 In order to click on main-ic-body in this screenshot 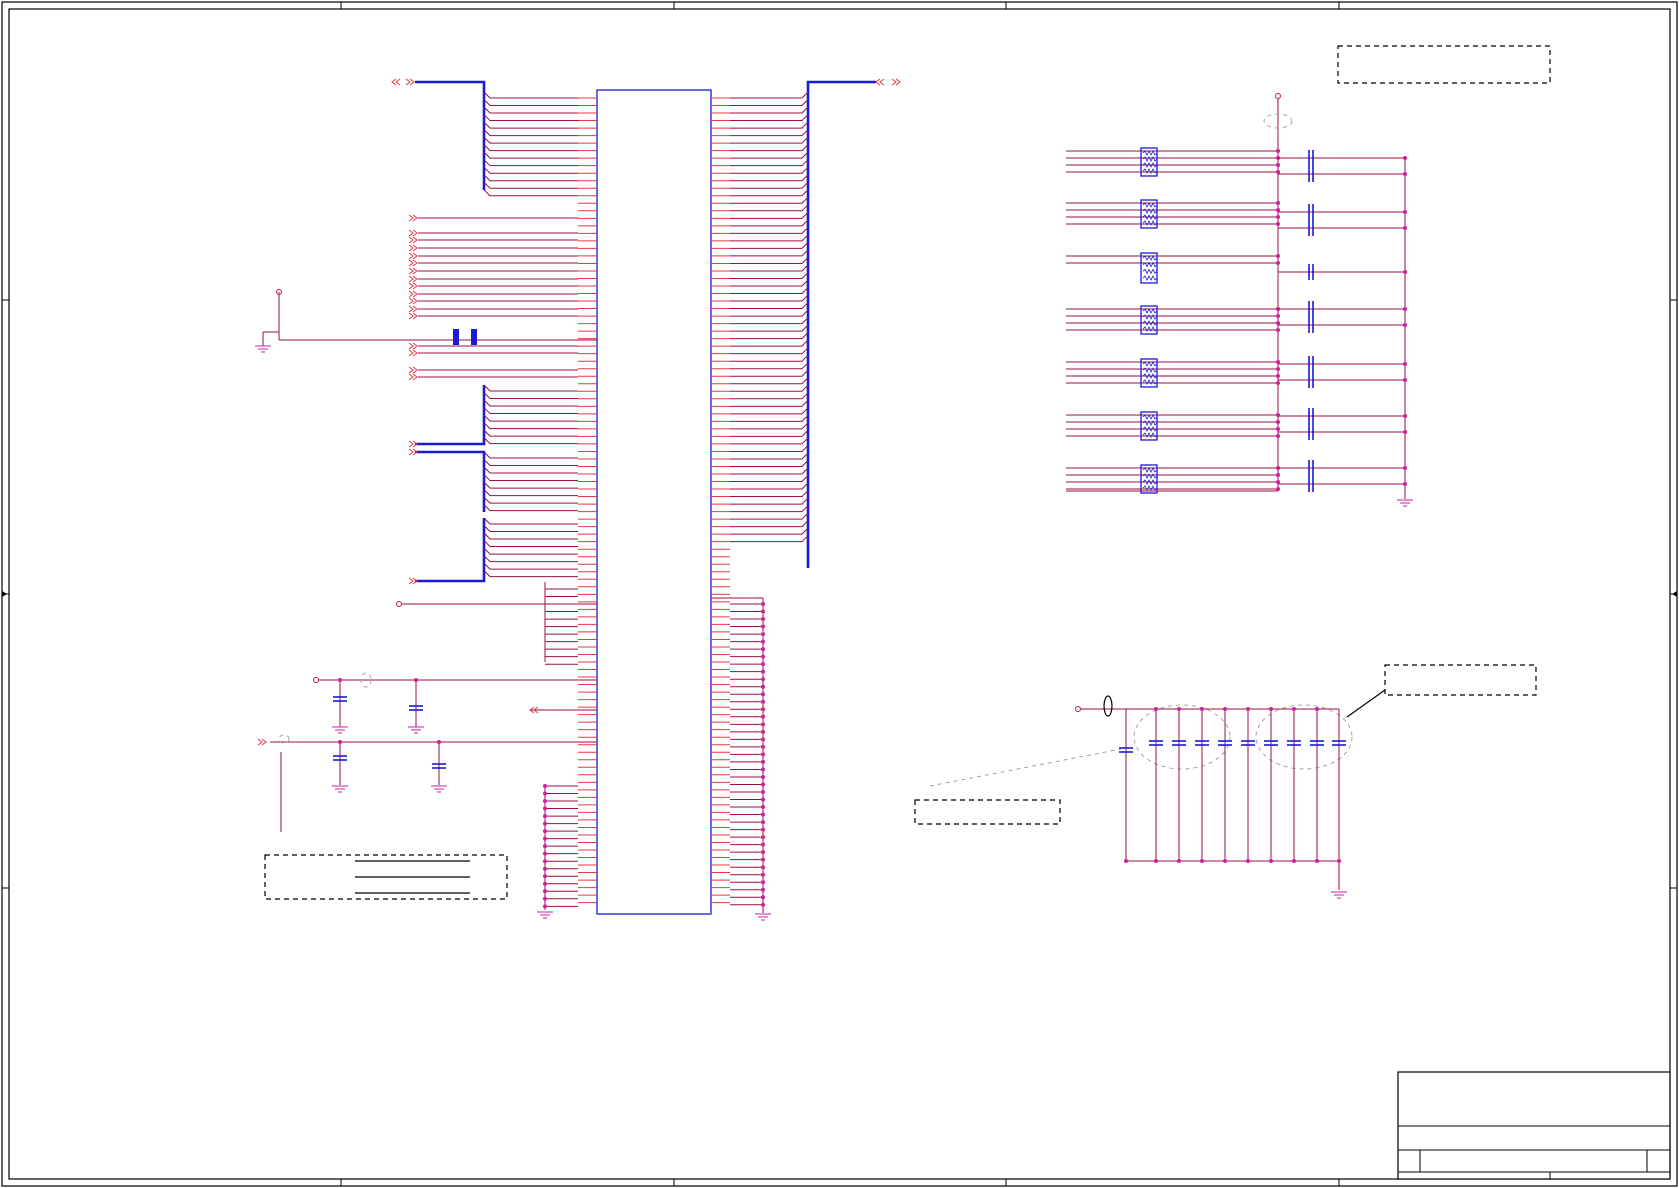, I will do `click(654, 502)`.